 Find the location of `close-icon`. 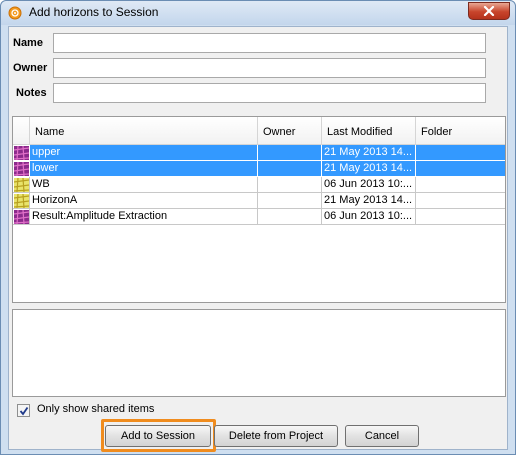

close-icon is located at coordinates (489, 11).